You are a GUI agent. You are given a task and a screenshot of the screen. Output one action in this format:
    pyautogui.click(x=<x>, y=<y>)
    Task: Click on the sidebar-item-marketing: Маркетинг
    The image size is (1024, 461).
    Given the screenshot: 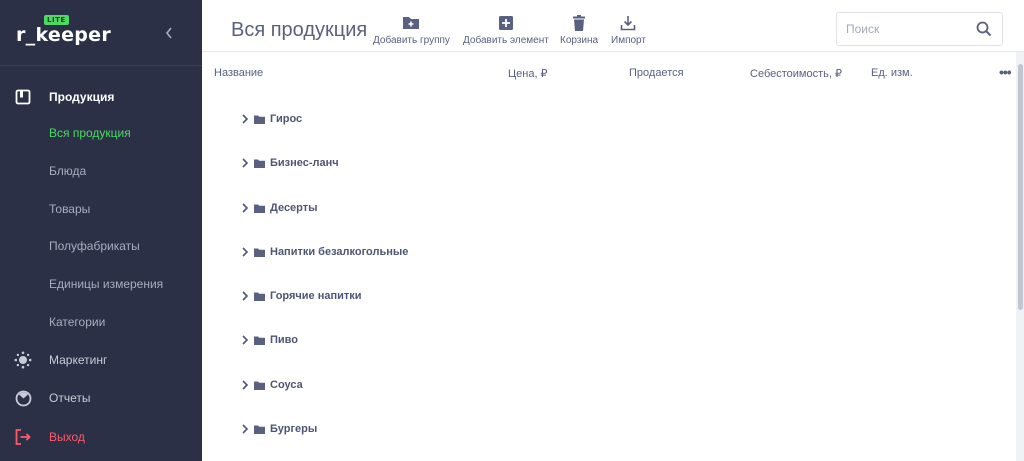 What is the action you would take?
    pyautogui.click(x=101, y=360)
    